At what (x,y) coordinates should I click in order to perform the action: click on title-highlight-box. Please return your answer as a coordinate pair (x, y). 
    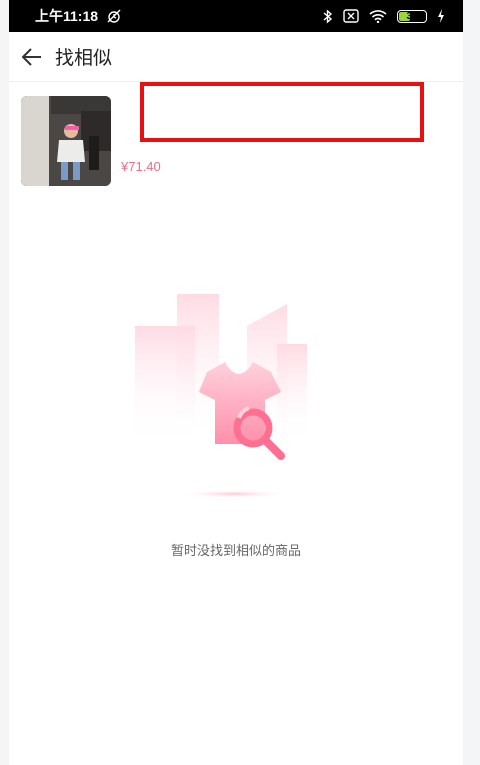
    Looking at the image, I should click on (282, 112).